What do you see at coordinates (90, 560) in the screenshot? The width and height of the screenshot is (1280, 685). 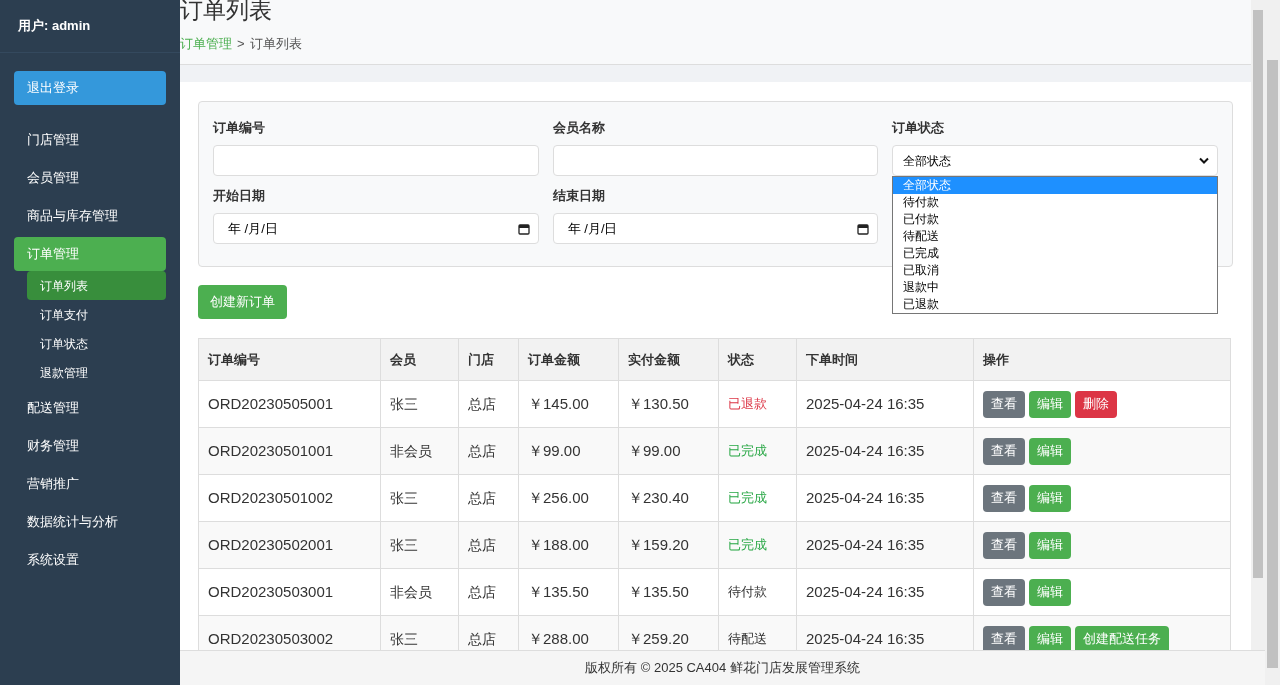 I see `sidebar-item: 系统设置` at bounding box center [90, 560].